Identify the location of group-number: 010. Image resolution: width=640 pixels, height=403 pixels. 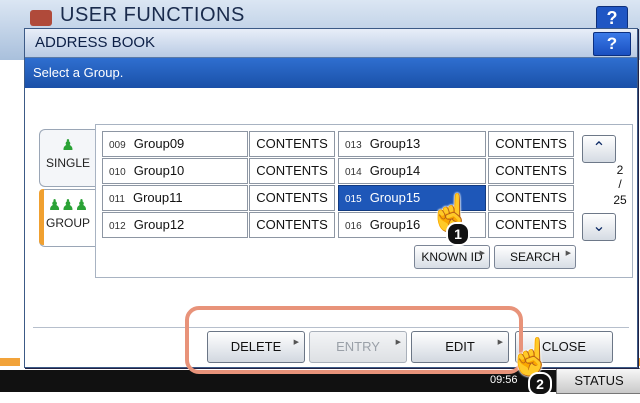
(117, 172).